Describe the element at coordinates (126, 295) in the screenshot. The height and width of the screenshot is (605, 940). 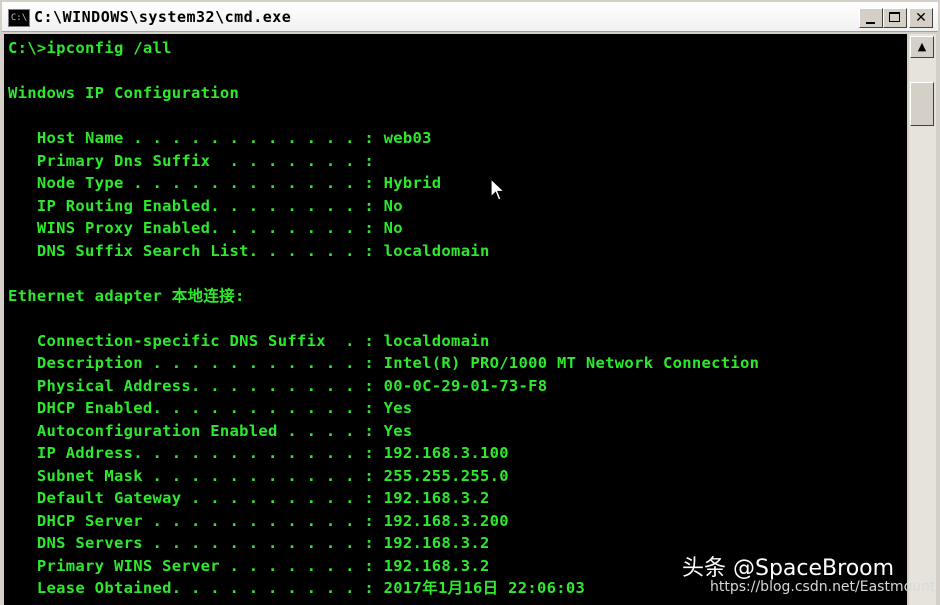
I see `console-line: Ethernet adapter 本地连接:` at that location.